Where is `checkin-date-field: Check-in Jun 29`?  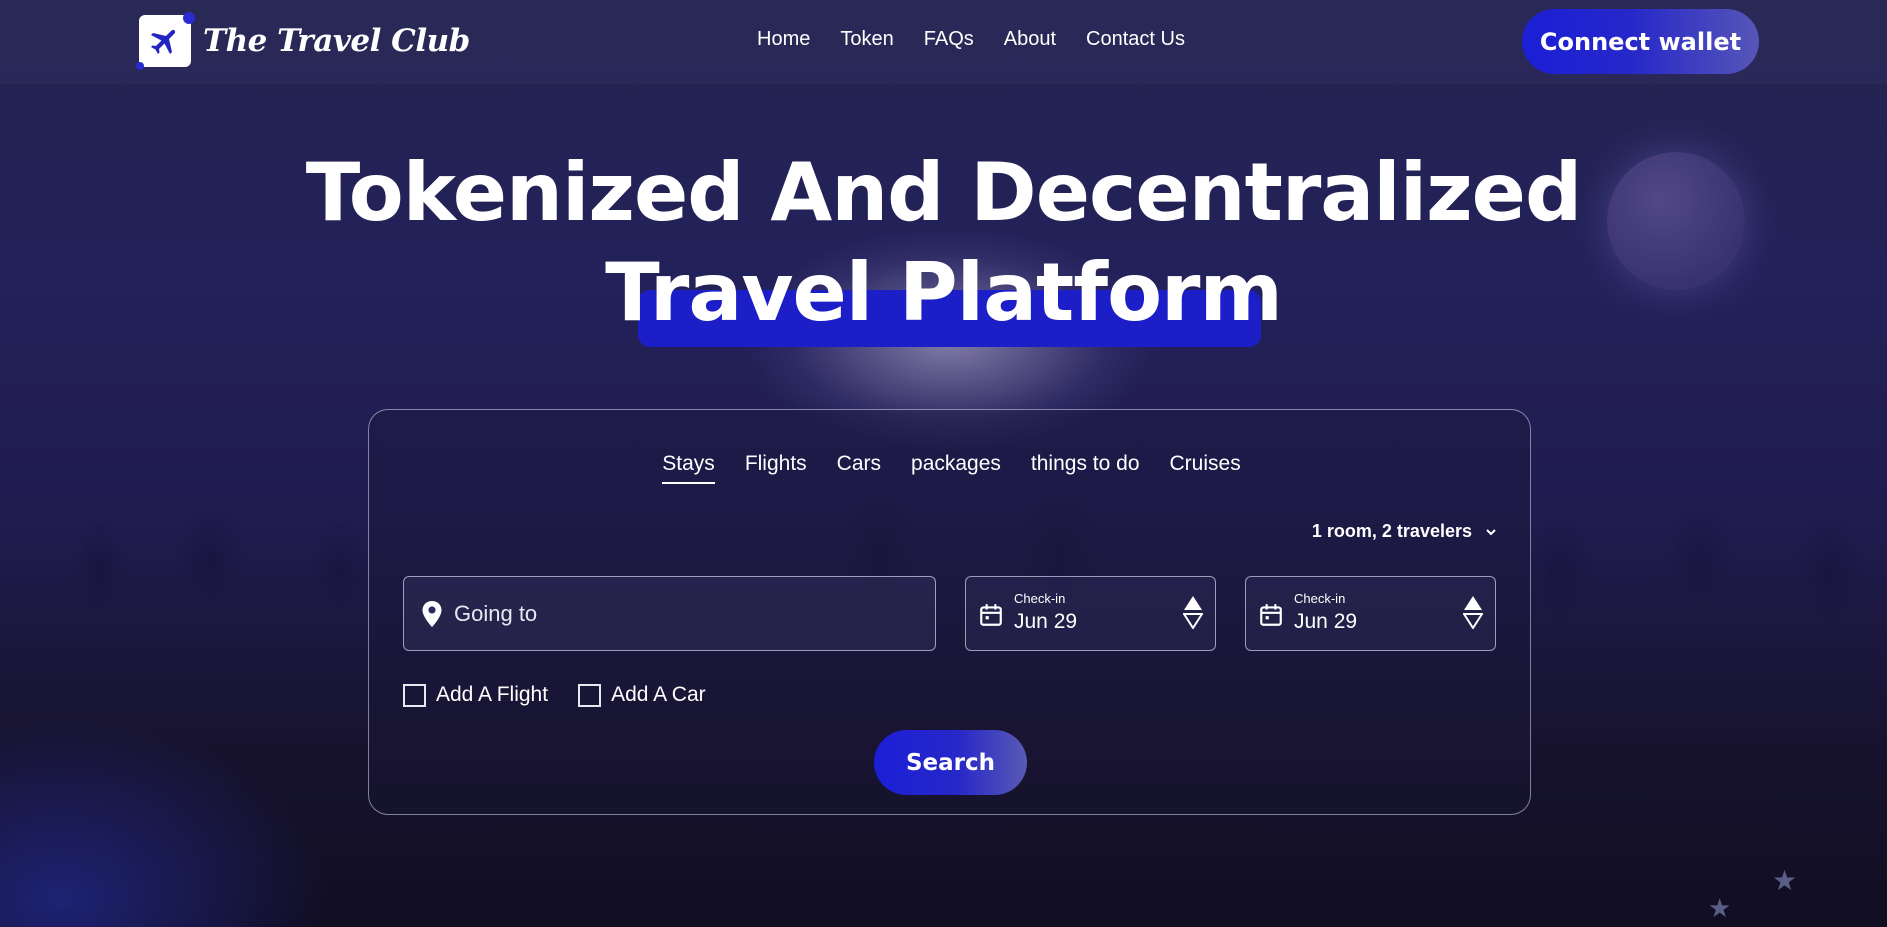 checkin-date-field: Check-in Jun 29 is located at coordinates (1090, 613).